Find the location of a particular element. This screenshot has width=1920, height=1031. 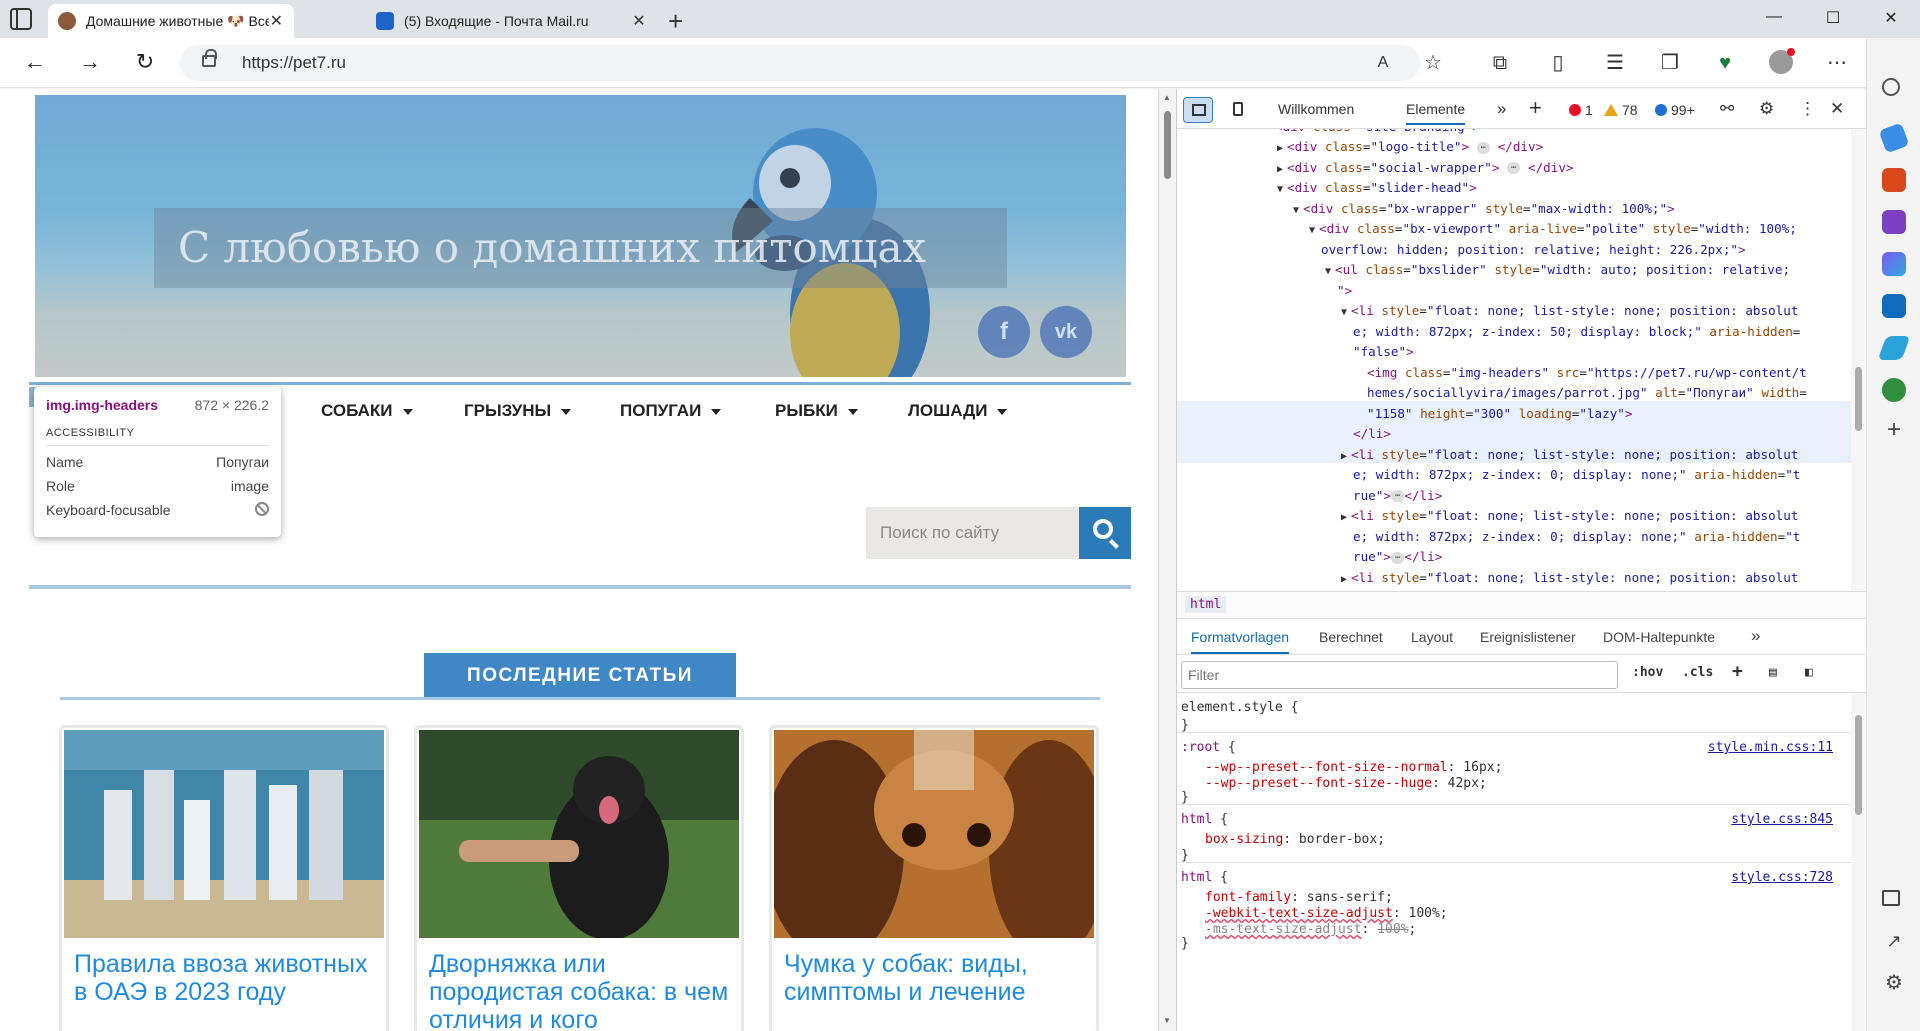

vk-icon: vk is located at coordinates (1066, 332).